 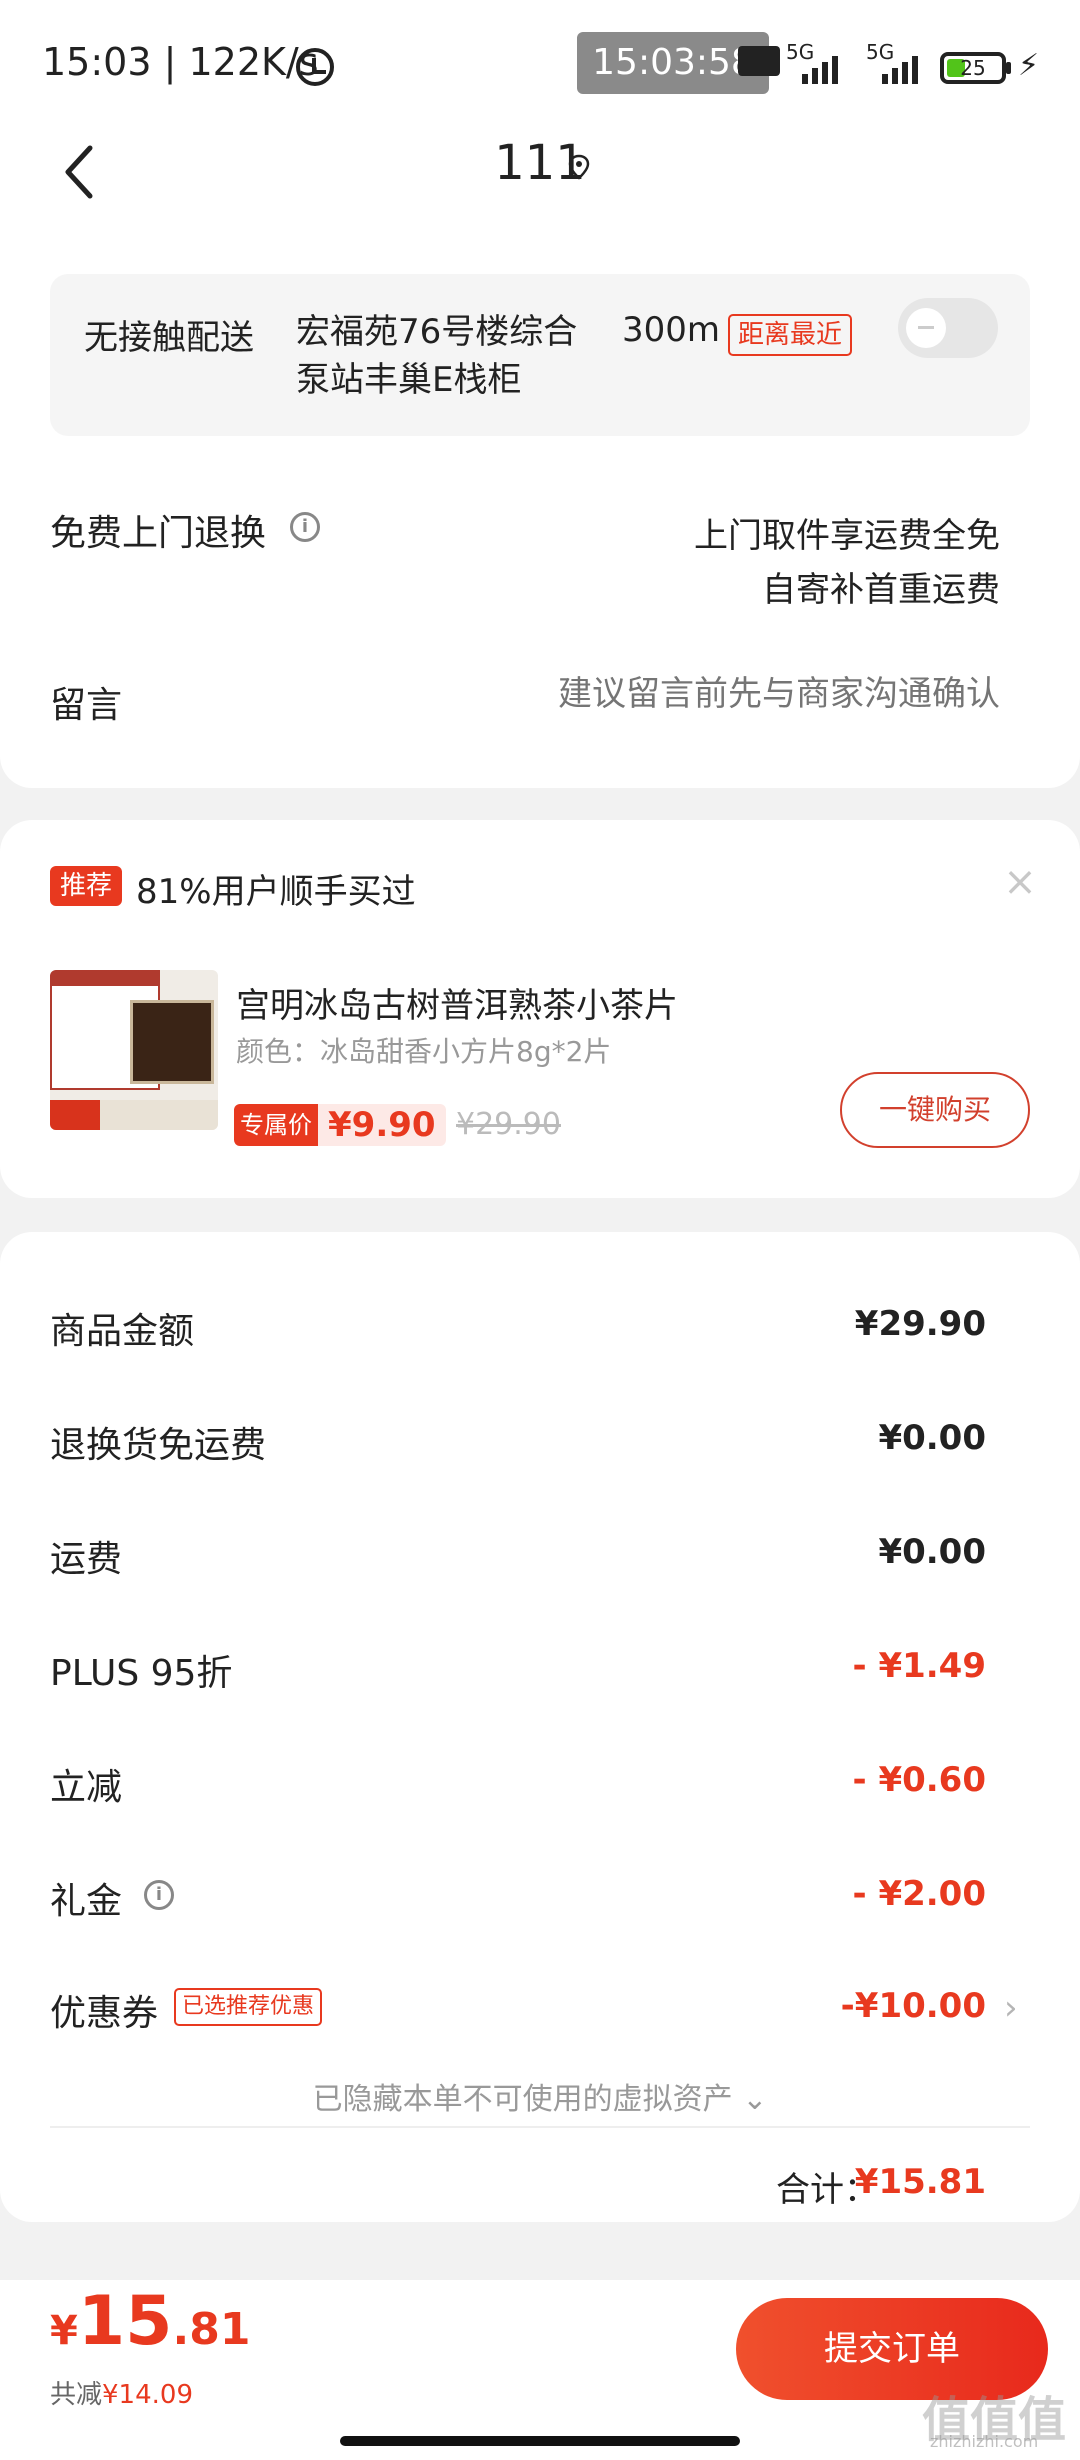 What do you see at coordinates (920, 1324) in the screenshot?
I see `summary-row-value: ¥29.90` at bounding box center [920, 1324].